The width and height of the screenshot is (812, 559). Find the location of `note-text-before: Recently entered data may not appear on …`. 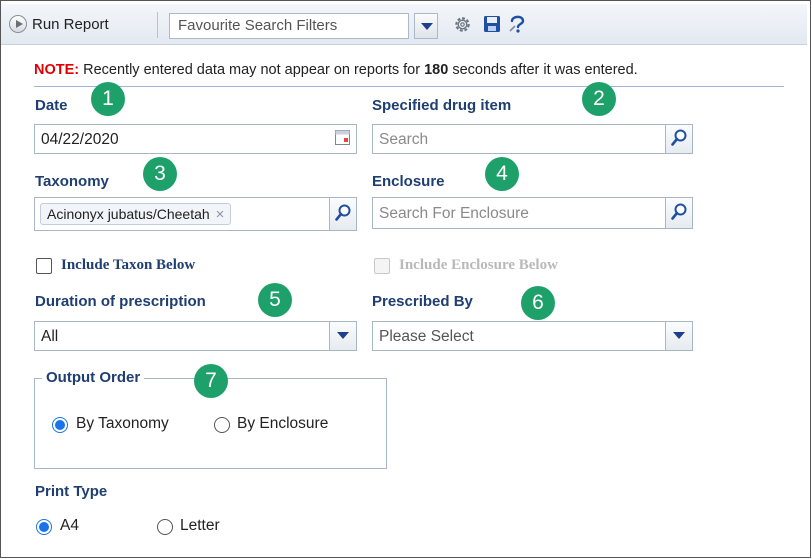

note-text-before: Recently entered data may not appear on … is located at coordinates (252, 70).